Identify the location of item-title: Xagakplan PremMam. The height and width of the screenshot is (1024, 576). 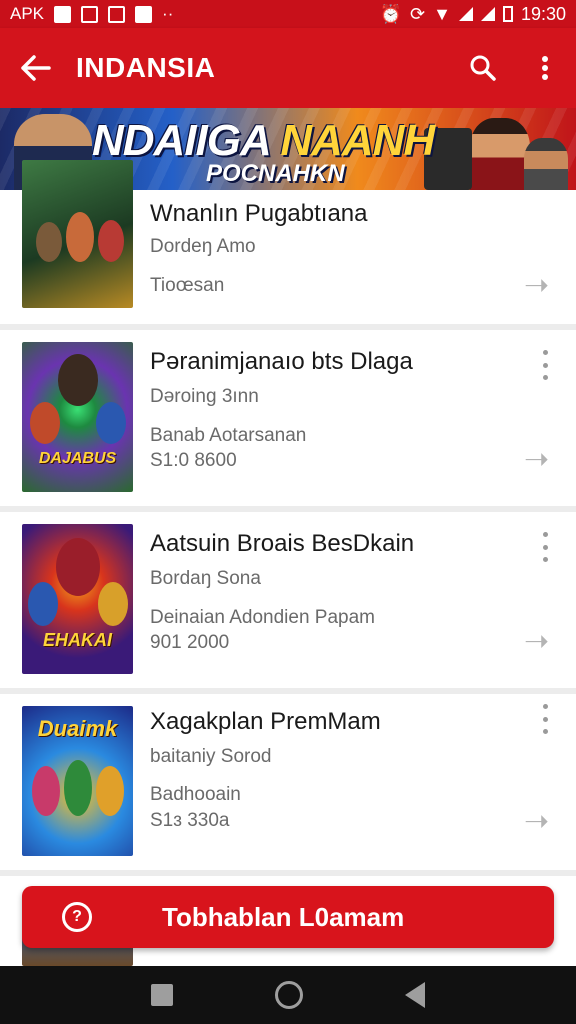
(265, 721).